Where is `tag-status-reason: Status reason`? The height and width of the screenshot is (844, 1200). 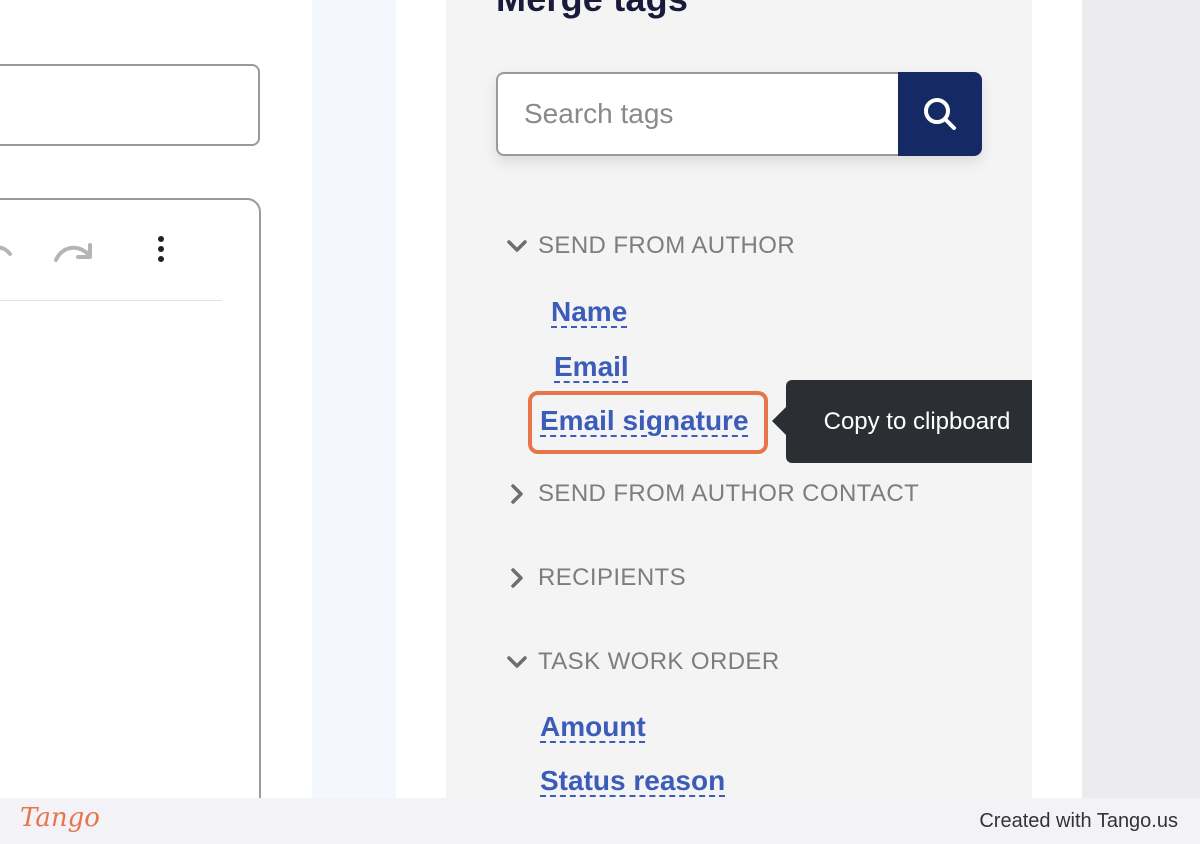
tag-status-reason: Status reason is located at coordinates (632, 781).